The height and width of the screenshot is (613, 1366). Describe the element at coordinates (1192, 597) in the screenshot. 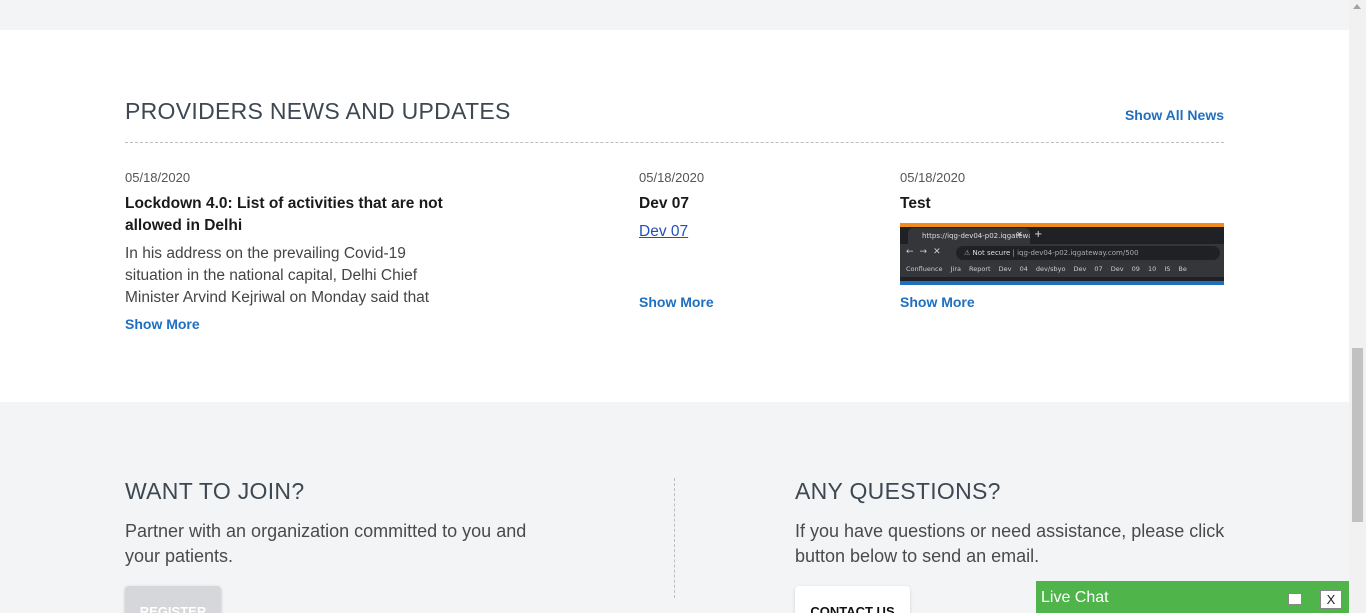

I see `live-chat-widget: Live Chat X` at that location.